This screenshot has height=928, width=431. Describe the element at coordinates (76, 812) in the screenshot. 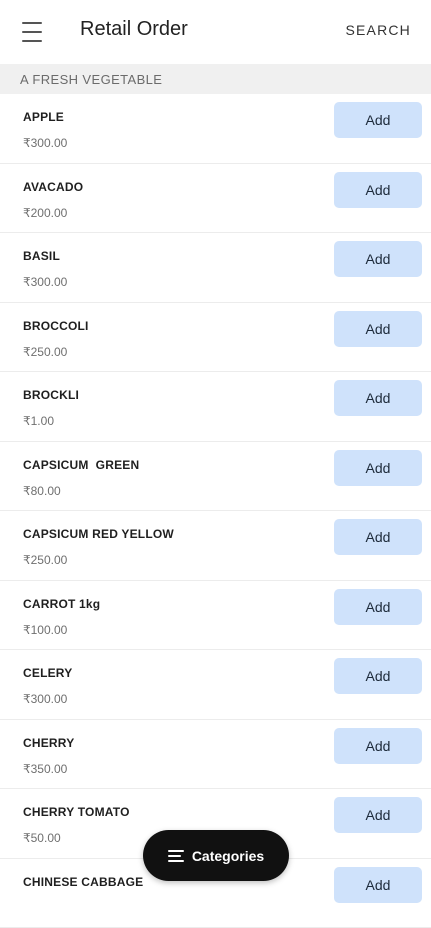

I see `item-name: CHERRY TOMATO` at that location.